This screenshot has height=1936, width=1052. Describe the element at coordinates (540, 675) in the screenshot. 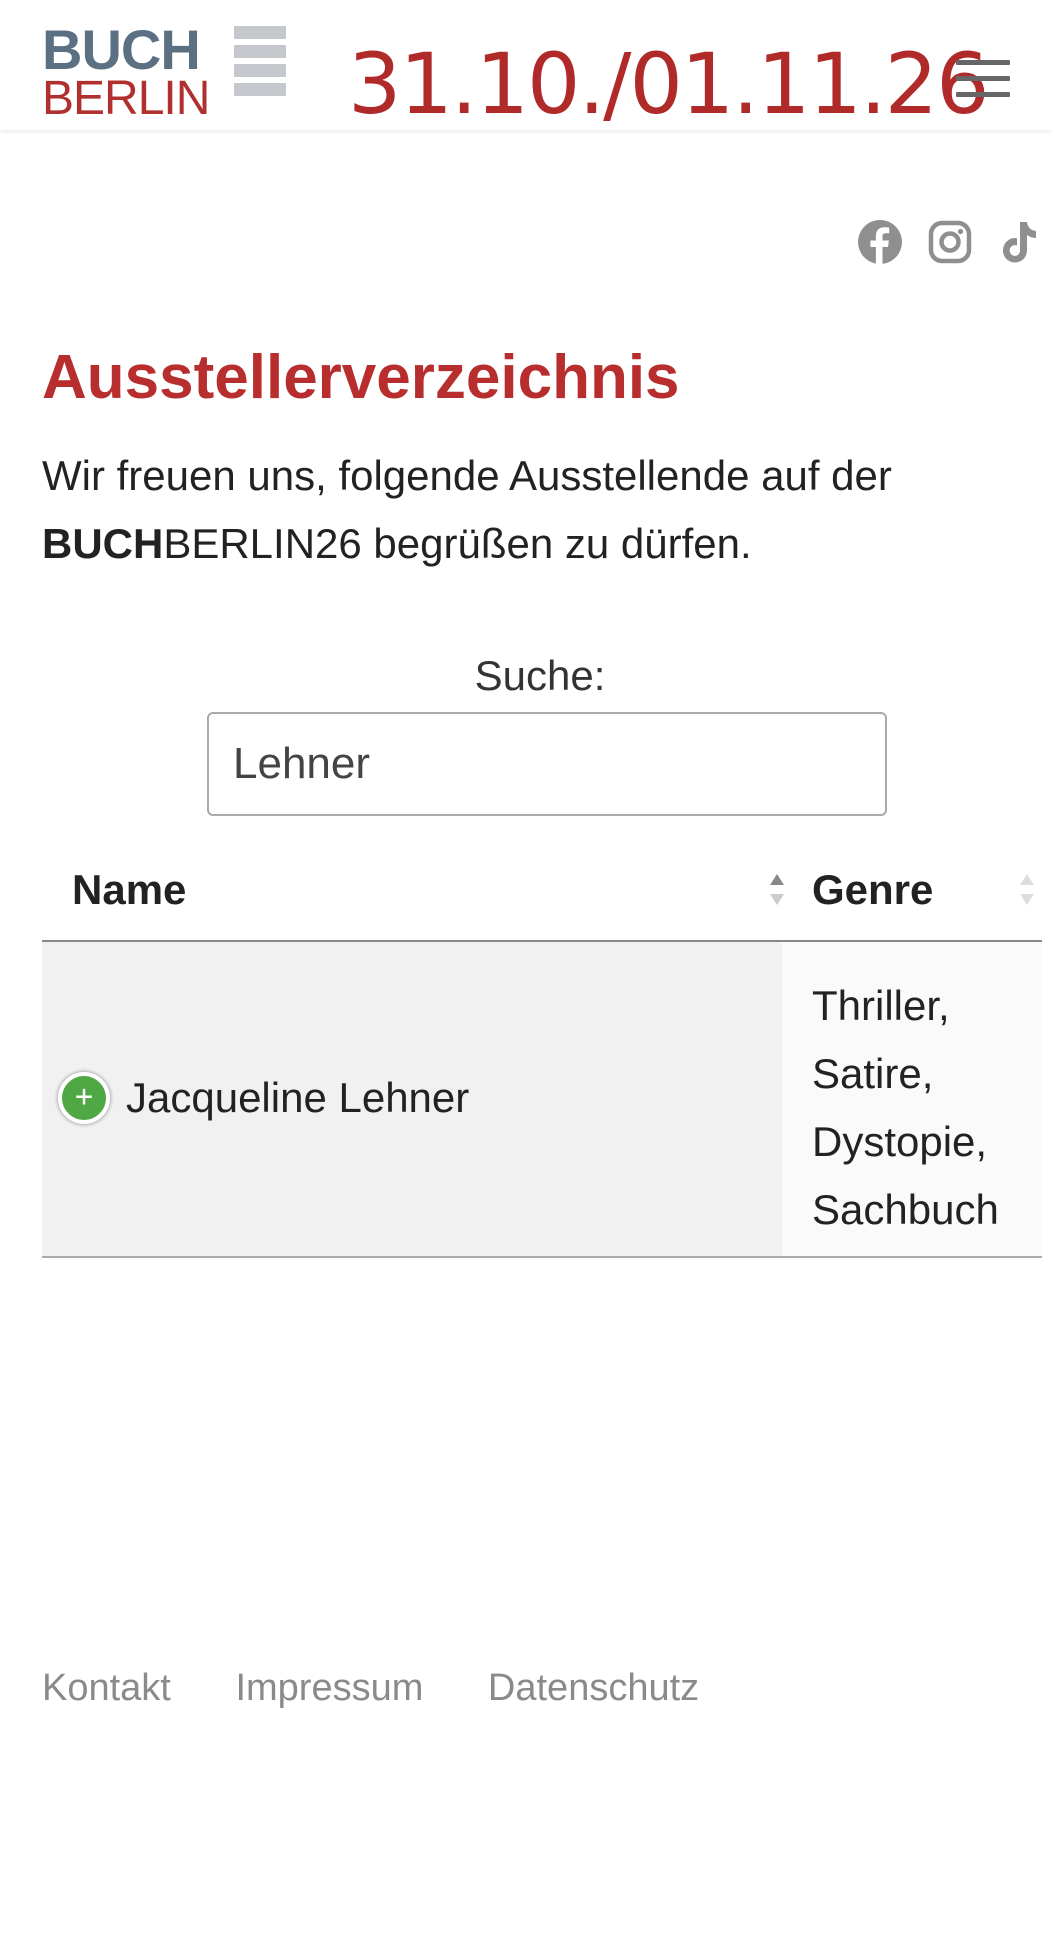

I see `search-label: Suche:` at that location.